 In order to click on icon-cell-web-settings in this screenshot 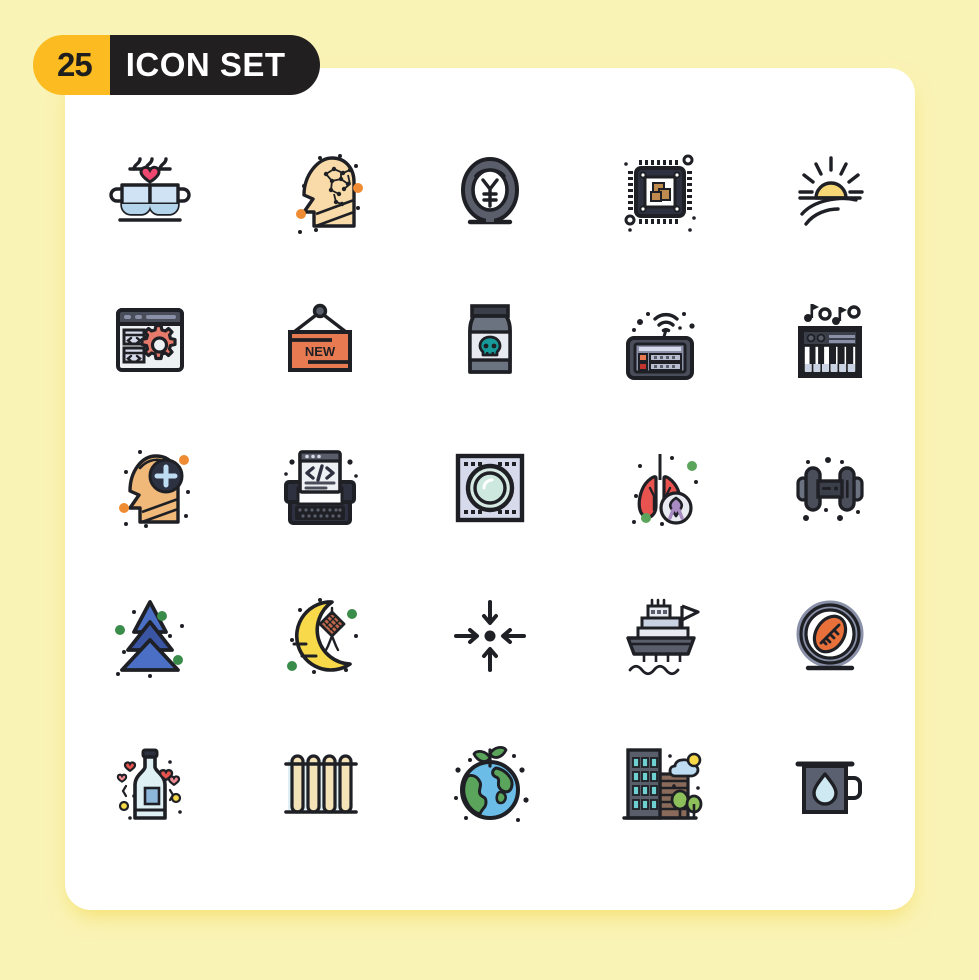, I will do `click(150, 340)`.